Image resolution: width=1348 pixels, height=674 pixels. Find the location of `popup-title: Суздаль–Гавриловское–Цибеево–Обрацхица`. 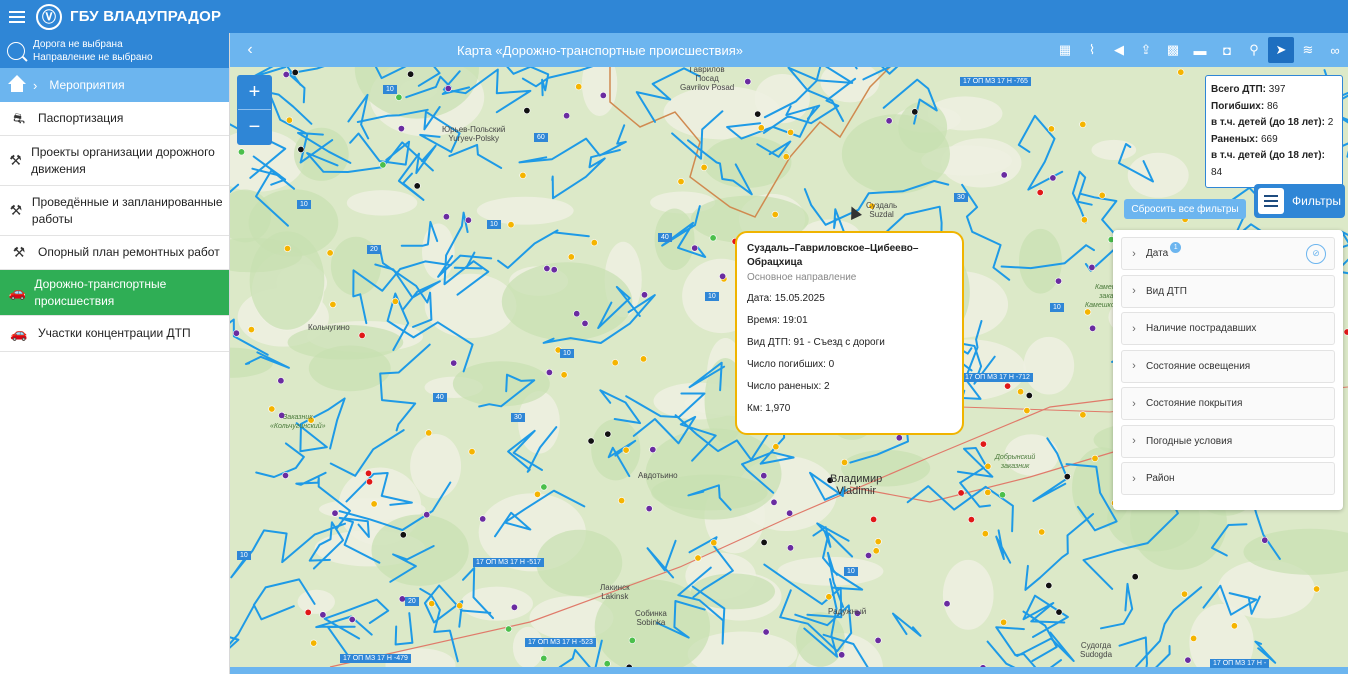

popup-title: Суздаль–Гавриловское–Цибеево–Обрацхица is located at coordinates (833, 255).